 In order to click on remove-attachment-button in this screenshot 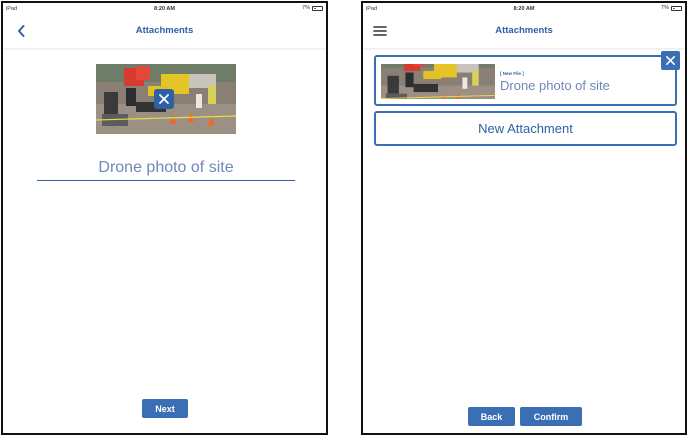, I will do `click(670, 60)`.